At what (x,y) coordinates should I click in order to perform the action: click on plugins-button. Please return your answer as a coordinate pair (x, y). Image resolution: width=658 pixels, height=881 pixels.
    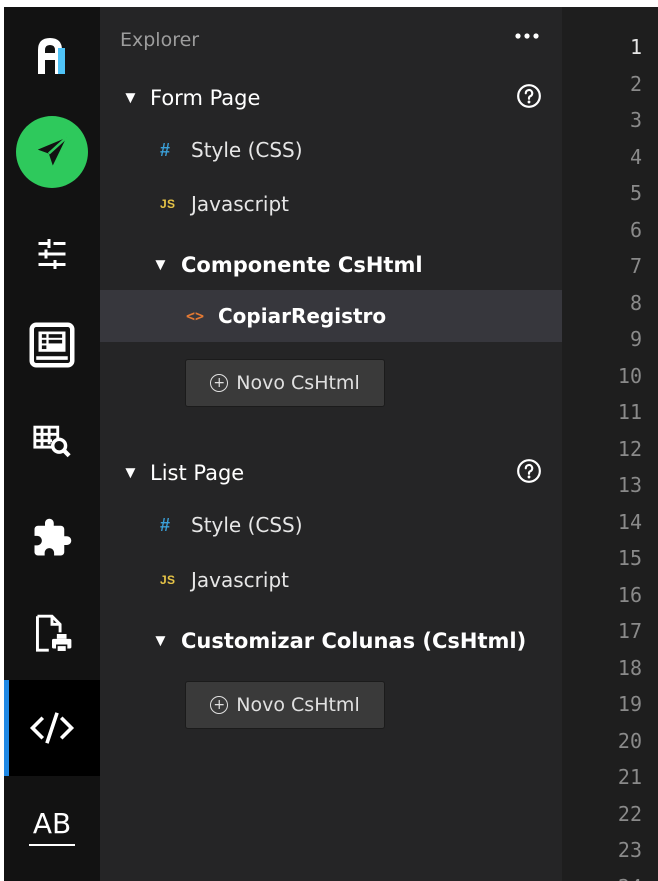
    Looking at the image, I should click on (52, 538).